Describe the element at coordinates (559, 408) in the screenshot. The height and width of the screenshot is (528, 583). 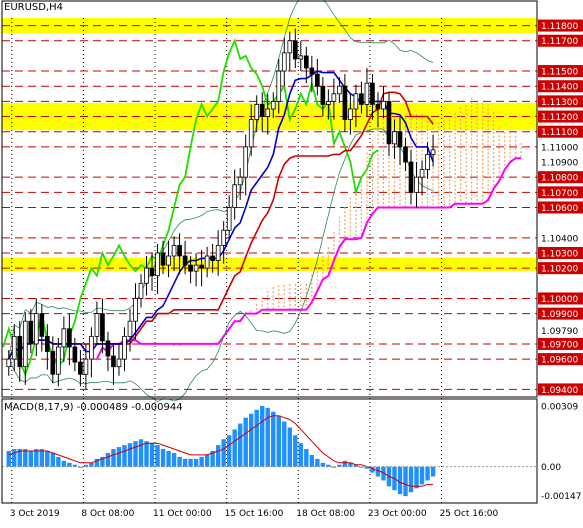
I see `macd-axis-label-1: 0.00309` at that location.